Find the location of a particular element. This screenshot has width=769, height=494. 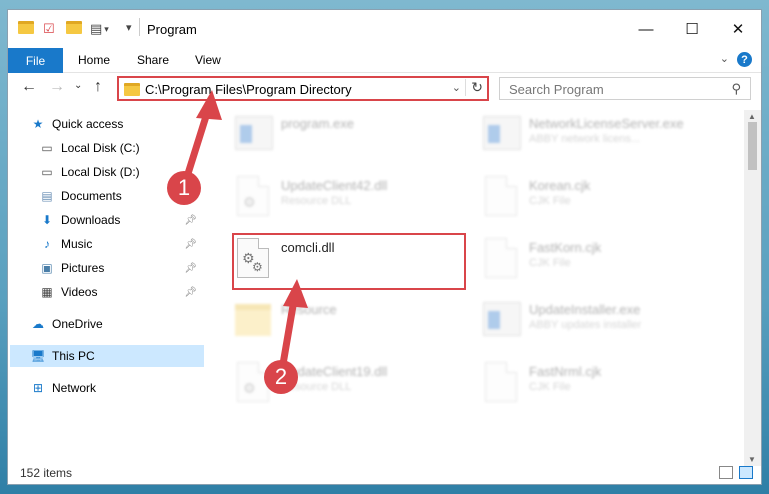

refresh-icon: ↻ is located at coordinates (474, 87).